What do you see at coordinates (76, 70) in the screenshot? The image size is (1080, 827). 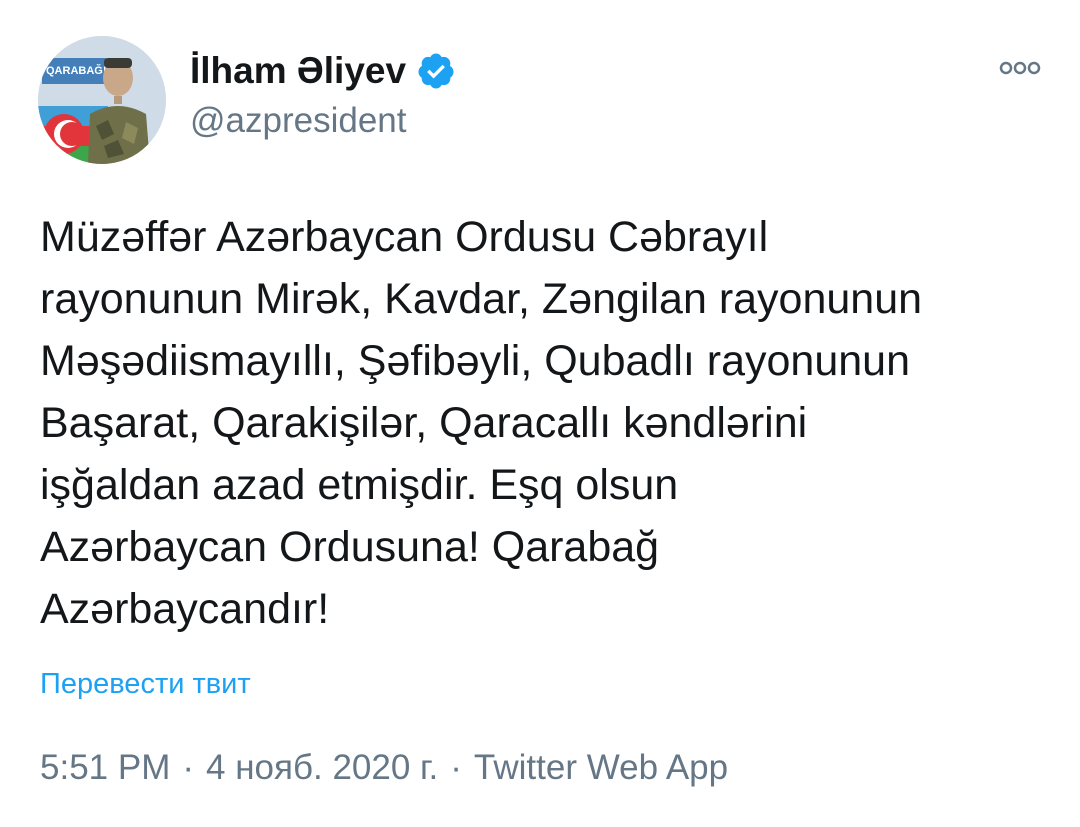 I see `avatar-badge-text: QARABAĞ!` at bounding box center [76, 70].